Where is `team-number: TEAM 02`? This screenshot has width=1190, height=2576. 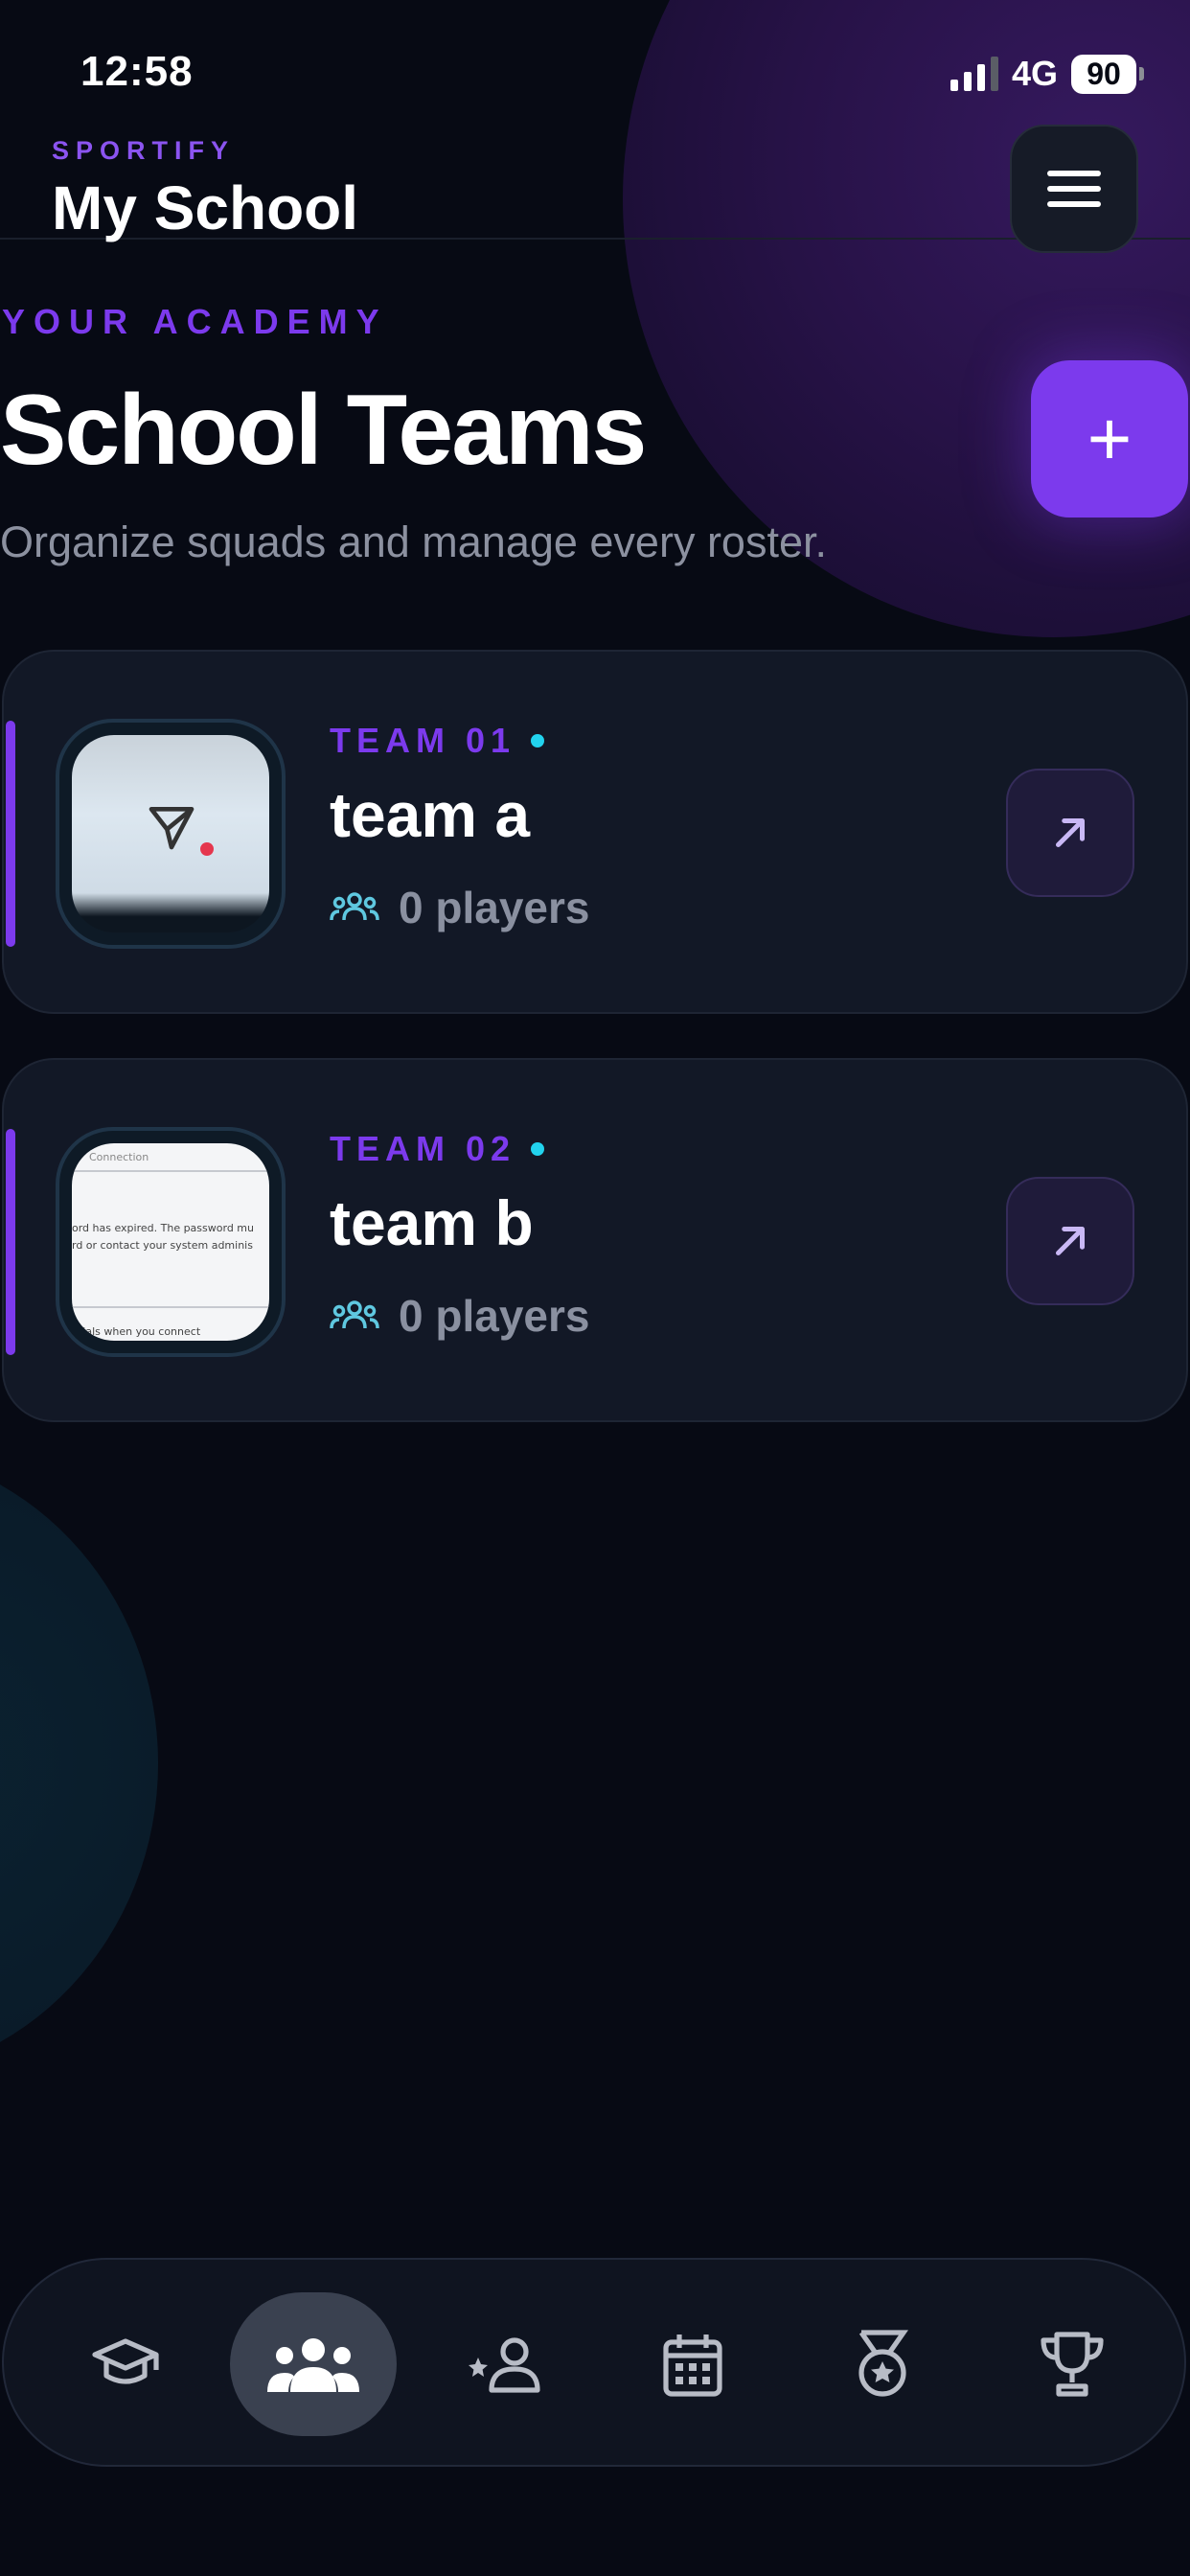
team-number: TEAM 02 is located at coordinates (437, 1149).